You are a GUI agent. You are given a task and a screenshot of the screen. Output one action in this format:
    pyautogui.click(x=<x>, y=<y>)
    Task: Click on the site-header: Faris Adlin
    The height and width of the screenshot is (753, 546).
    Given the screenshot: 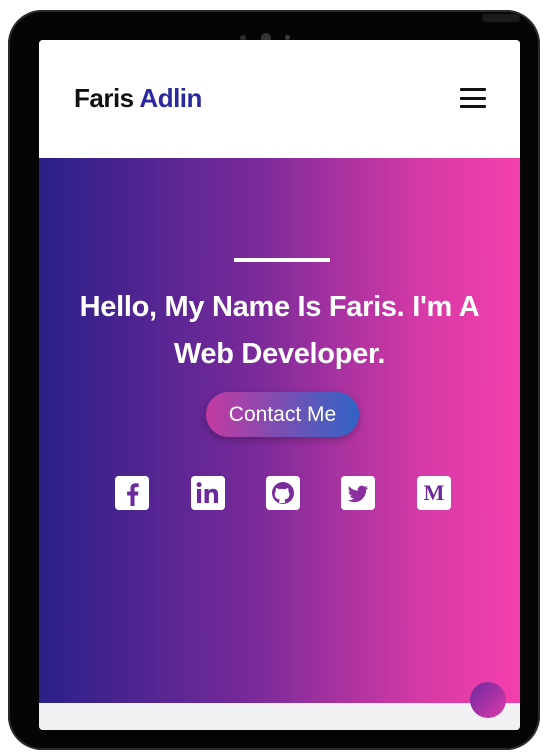 What is the action you would take?
    pyautogui.click(x=279, y=99)
    